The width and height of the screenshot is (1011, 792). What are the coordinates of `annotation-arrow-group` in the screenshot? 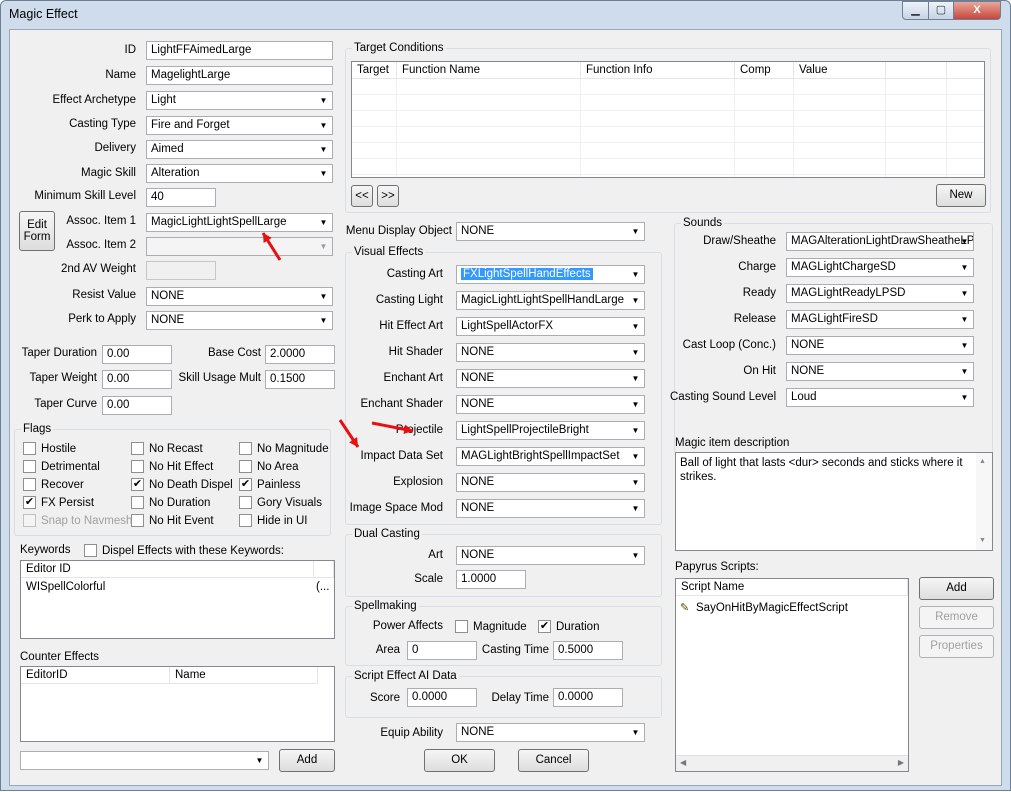 It's located at (337, 340).